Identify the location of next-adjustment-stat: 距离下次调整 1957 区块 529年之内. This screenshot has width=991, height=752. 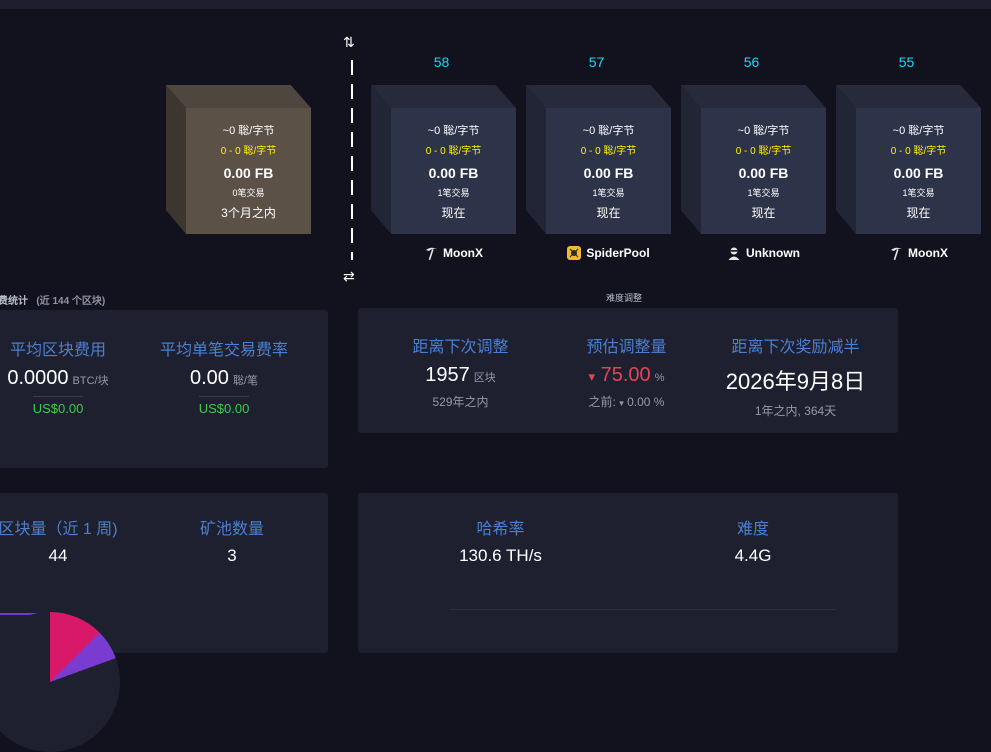
(460, 371).